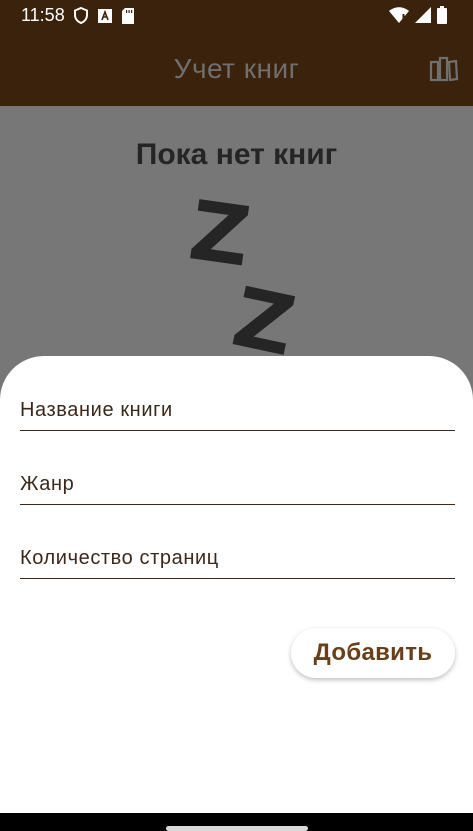 The width and height of the screenshot is (473, 831). I want to click on shield-icon, so click(81, 17).